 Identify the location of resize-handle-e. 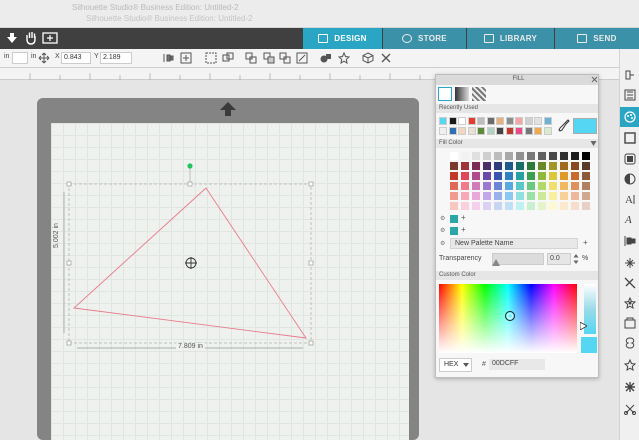
(311, 263).